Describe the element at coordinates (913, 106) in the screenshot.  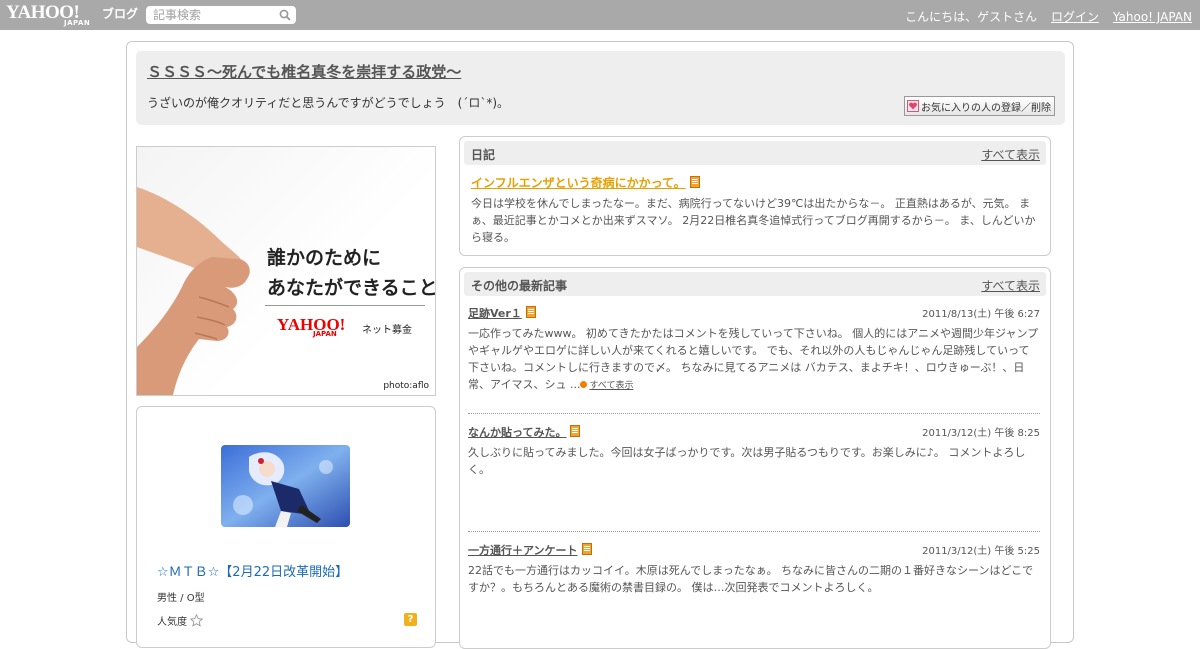
I see `heart-icon` at that location.